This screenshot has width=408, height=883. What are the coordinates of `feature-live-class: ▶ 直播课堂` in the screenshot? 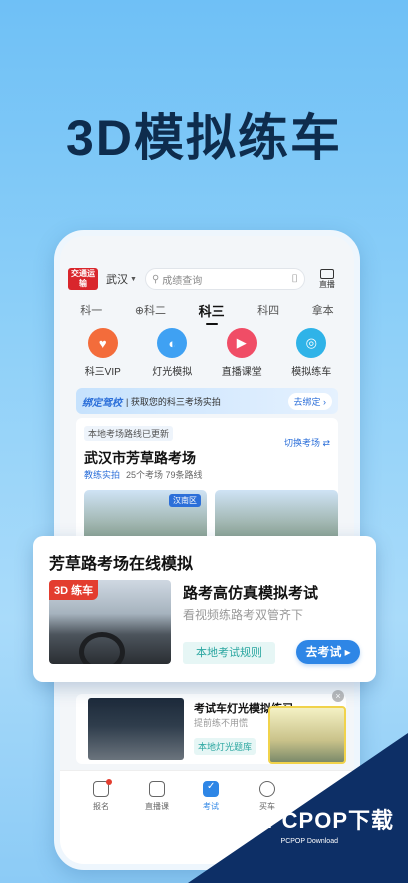 It's located at (242, 353).